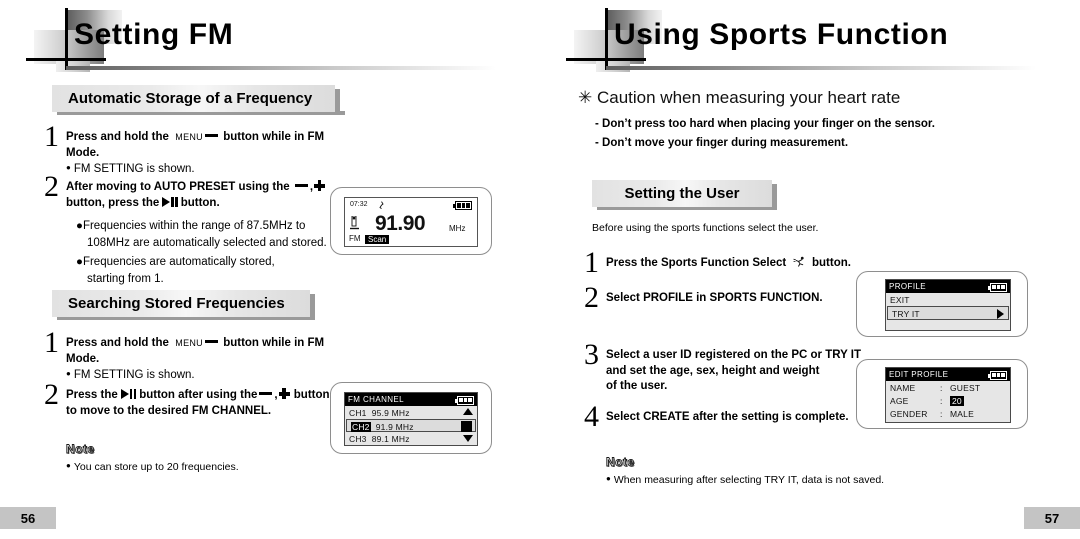  Describe the element at coordinates (390, 438) in the screenshot. I see `channel-frequency: 89.1 MHz` at that location.